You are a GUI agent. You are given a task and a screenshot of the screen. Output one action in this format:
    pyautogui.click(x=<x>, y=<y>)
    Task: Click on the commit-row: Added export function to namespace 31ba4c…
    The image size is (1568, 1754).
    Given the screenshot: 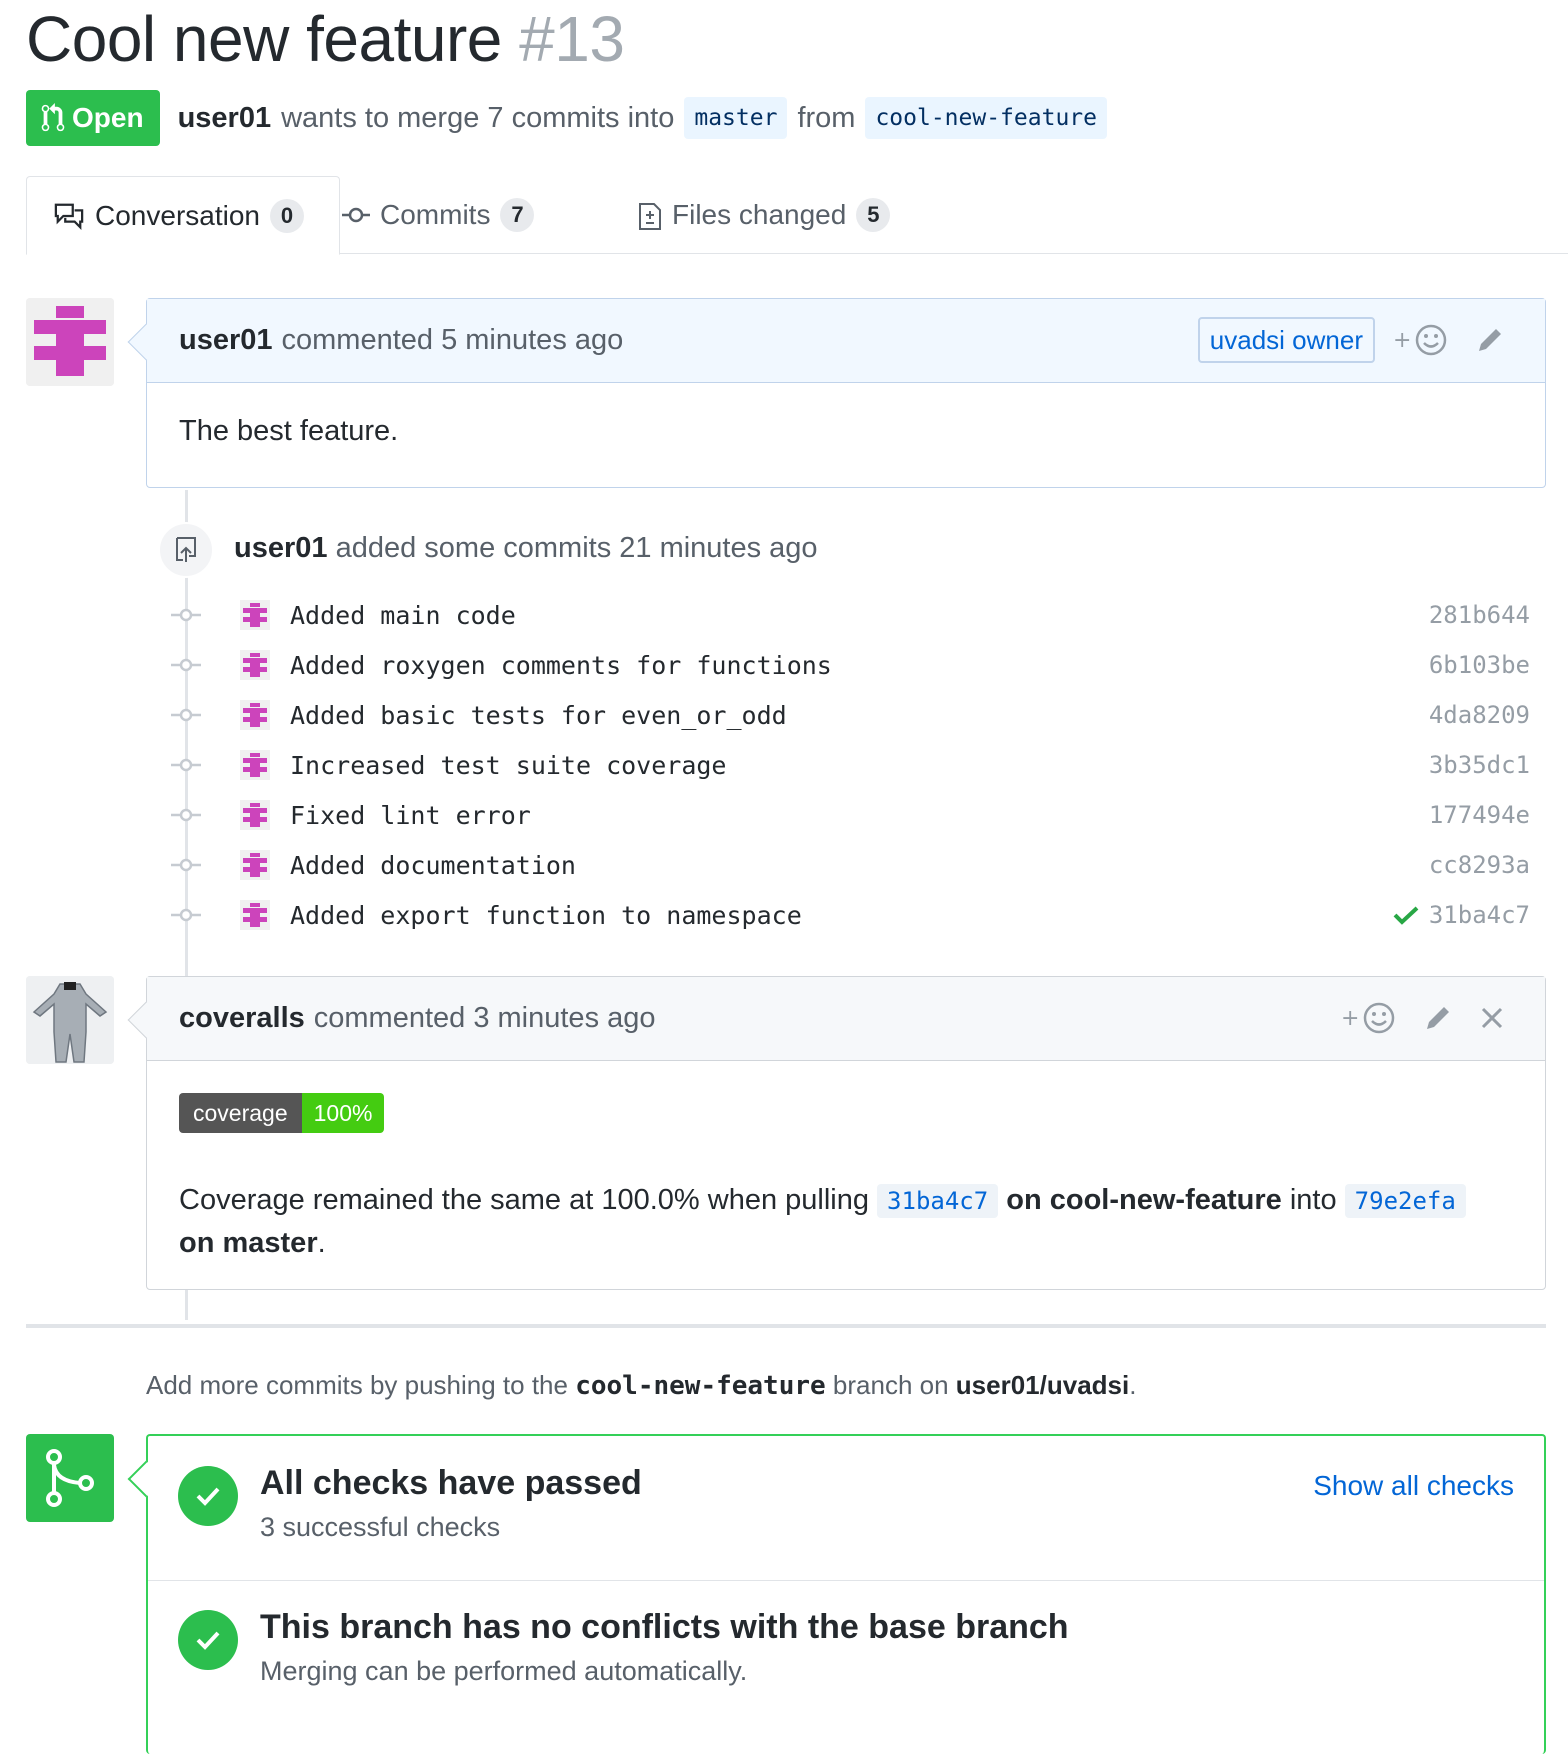 What is the action you would take?
    pyautogui.click(x=850, y=915)
    